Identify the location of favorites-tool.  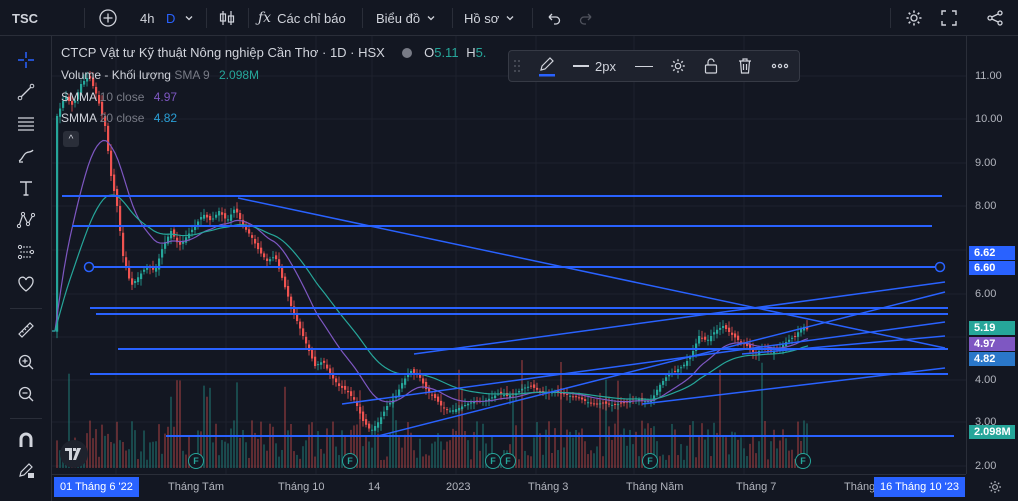
(26, 284).